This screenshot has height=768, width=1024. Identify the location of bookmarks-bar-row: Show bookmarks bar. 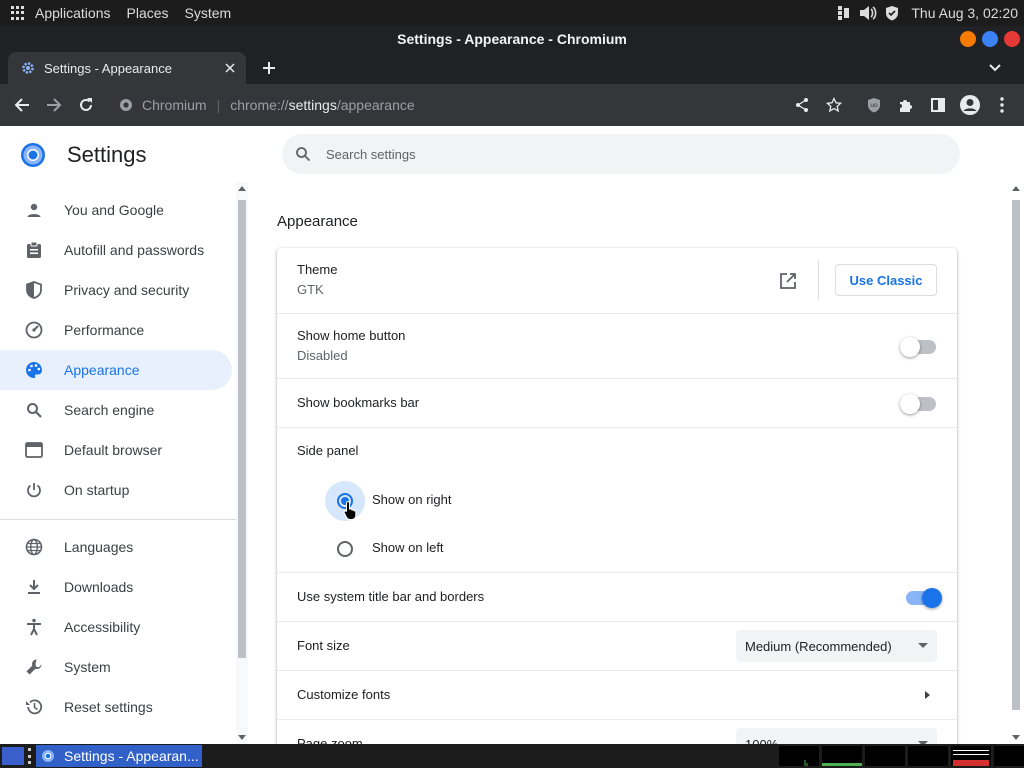
(617, 402).